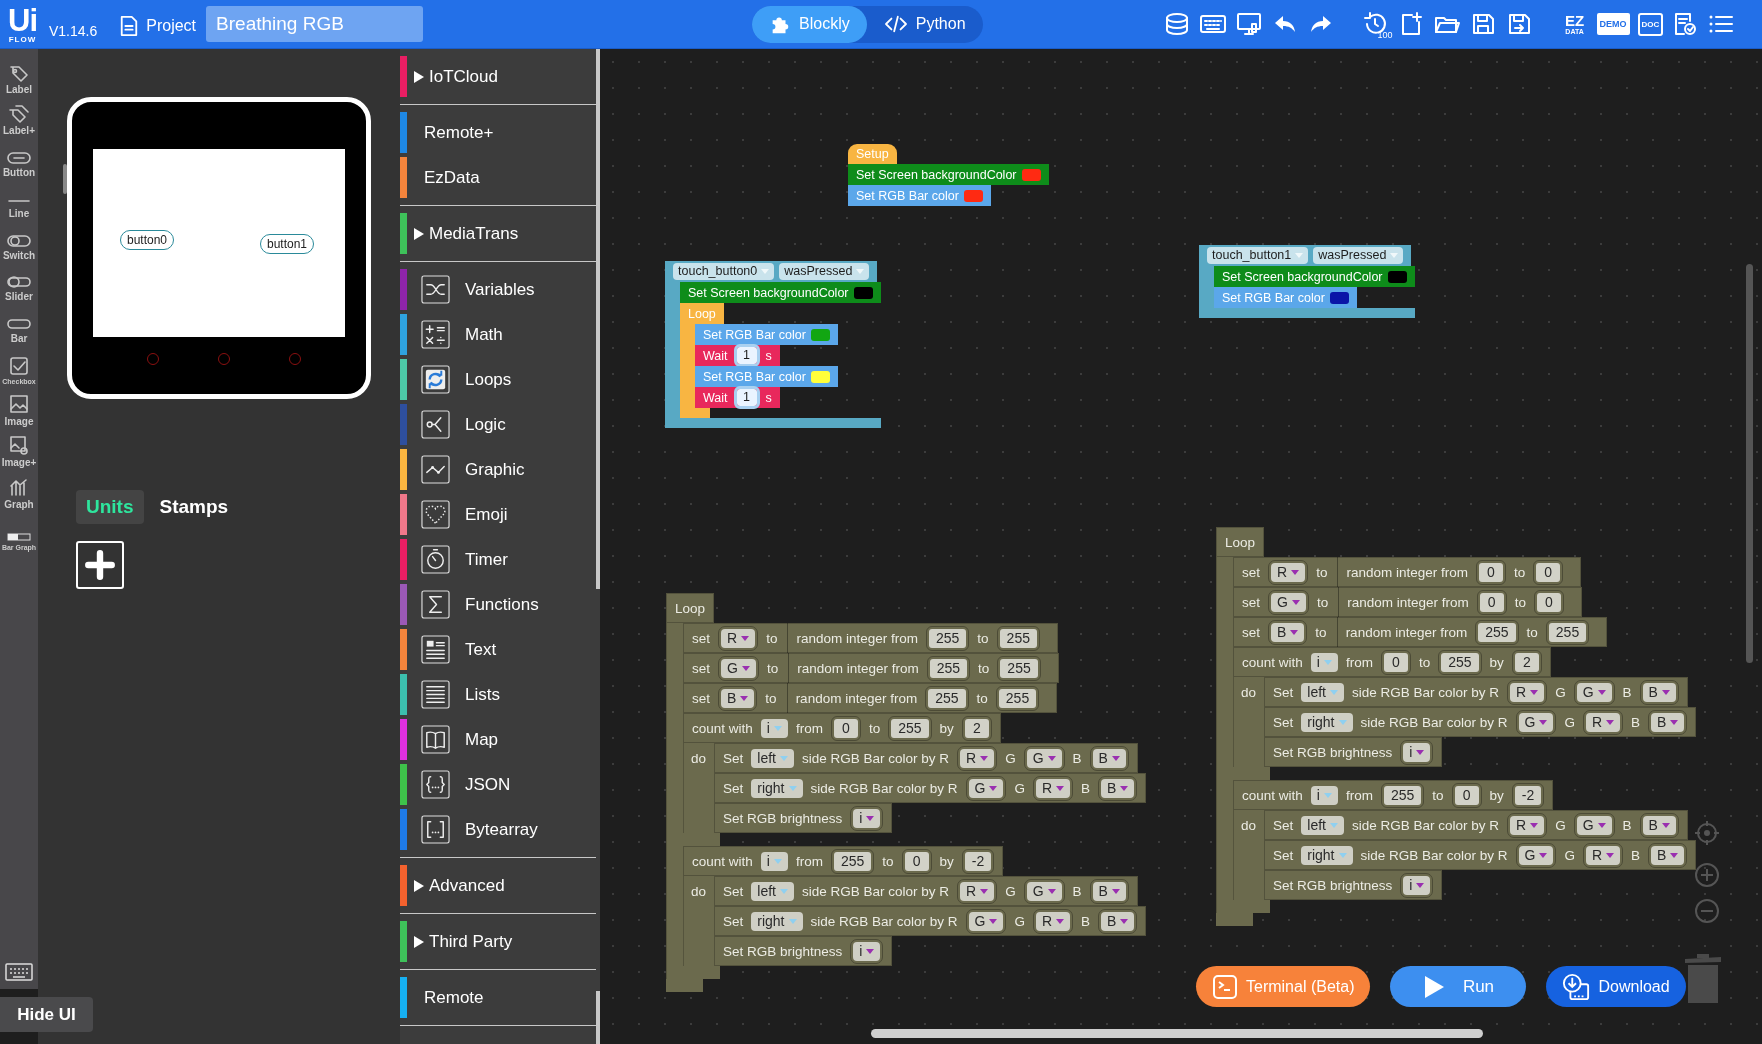 This screenshot has height=1044, width=1762. Describe the element at coordinates (147, 240) in the screenshot. I see `screen-button: button0` at that location.